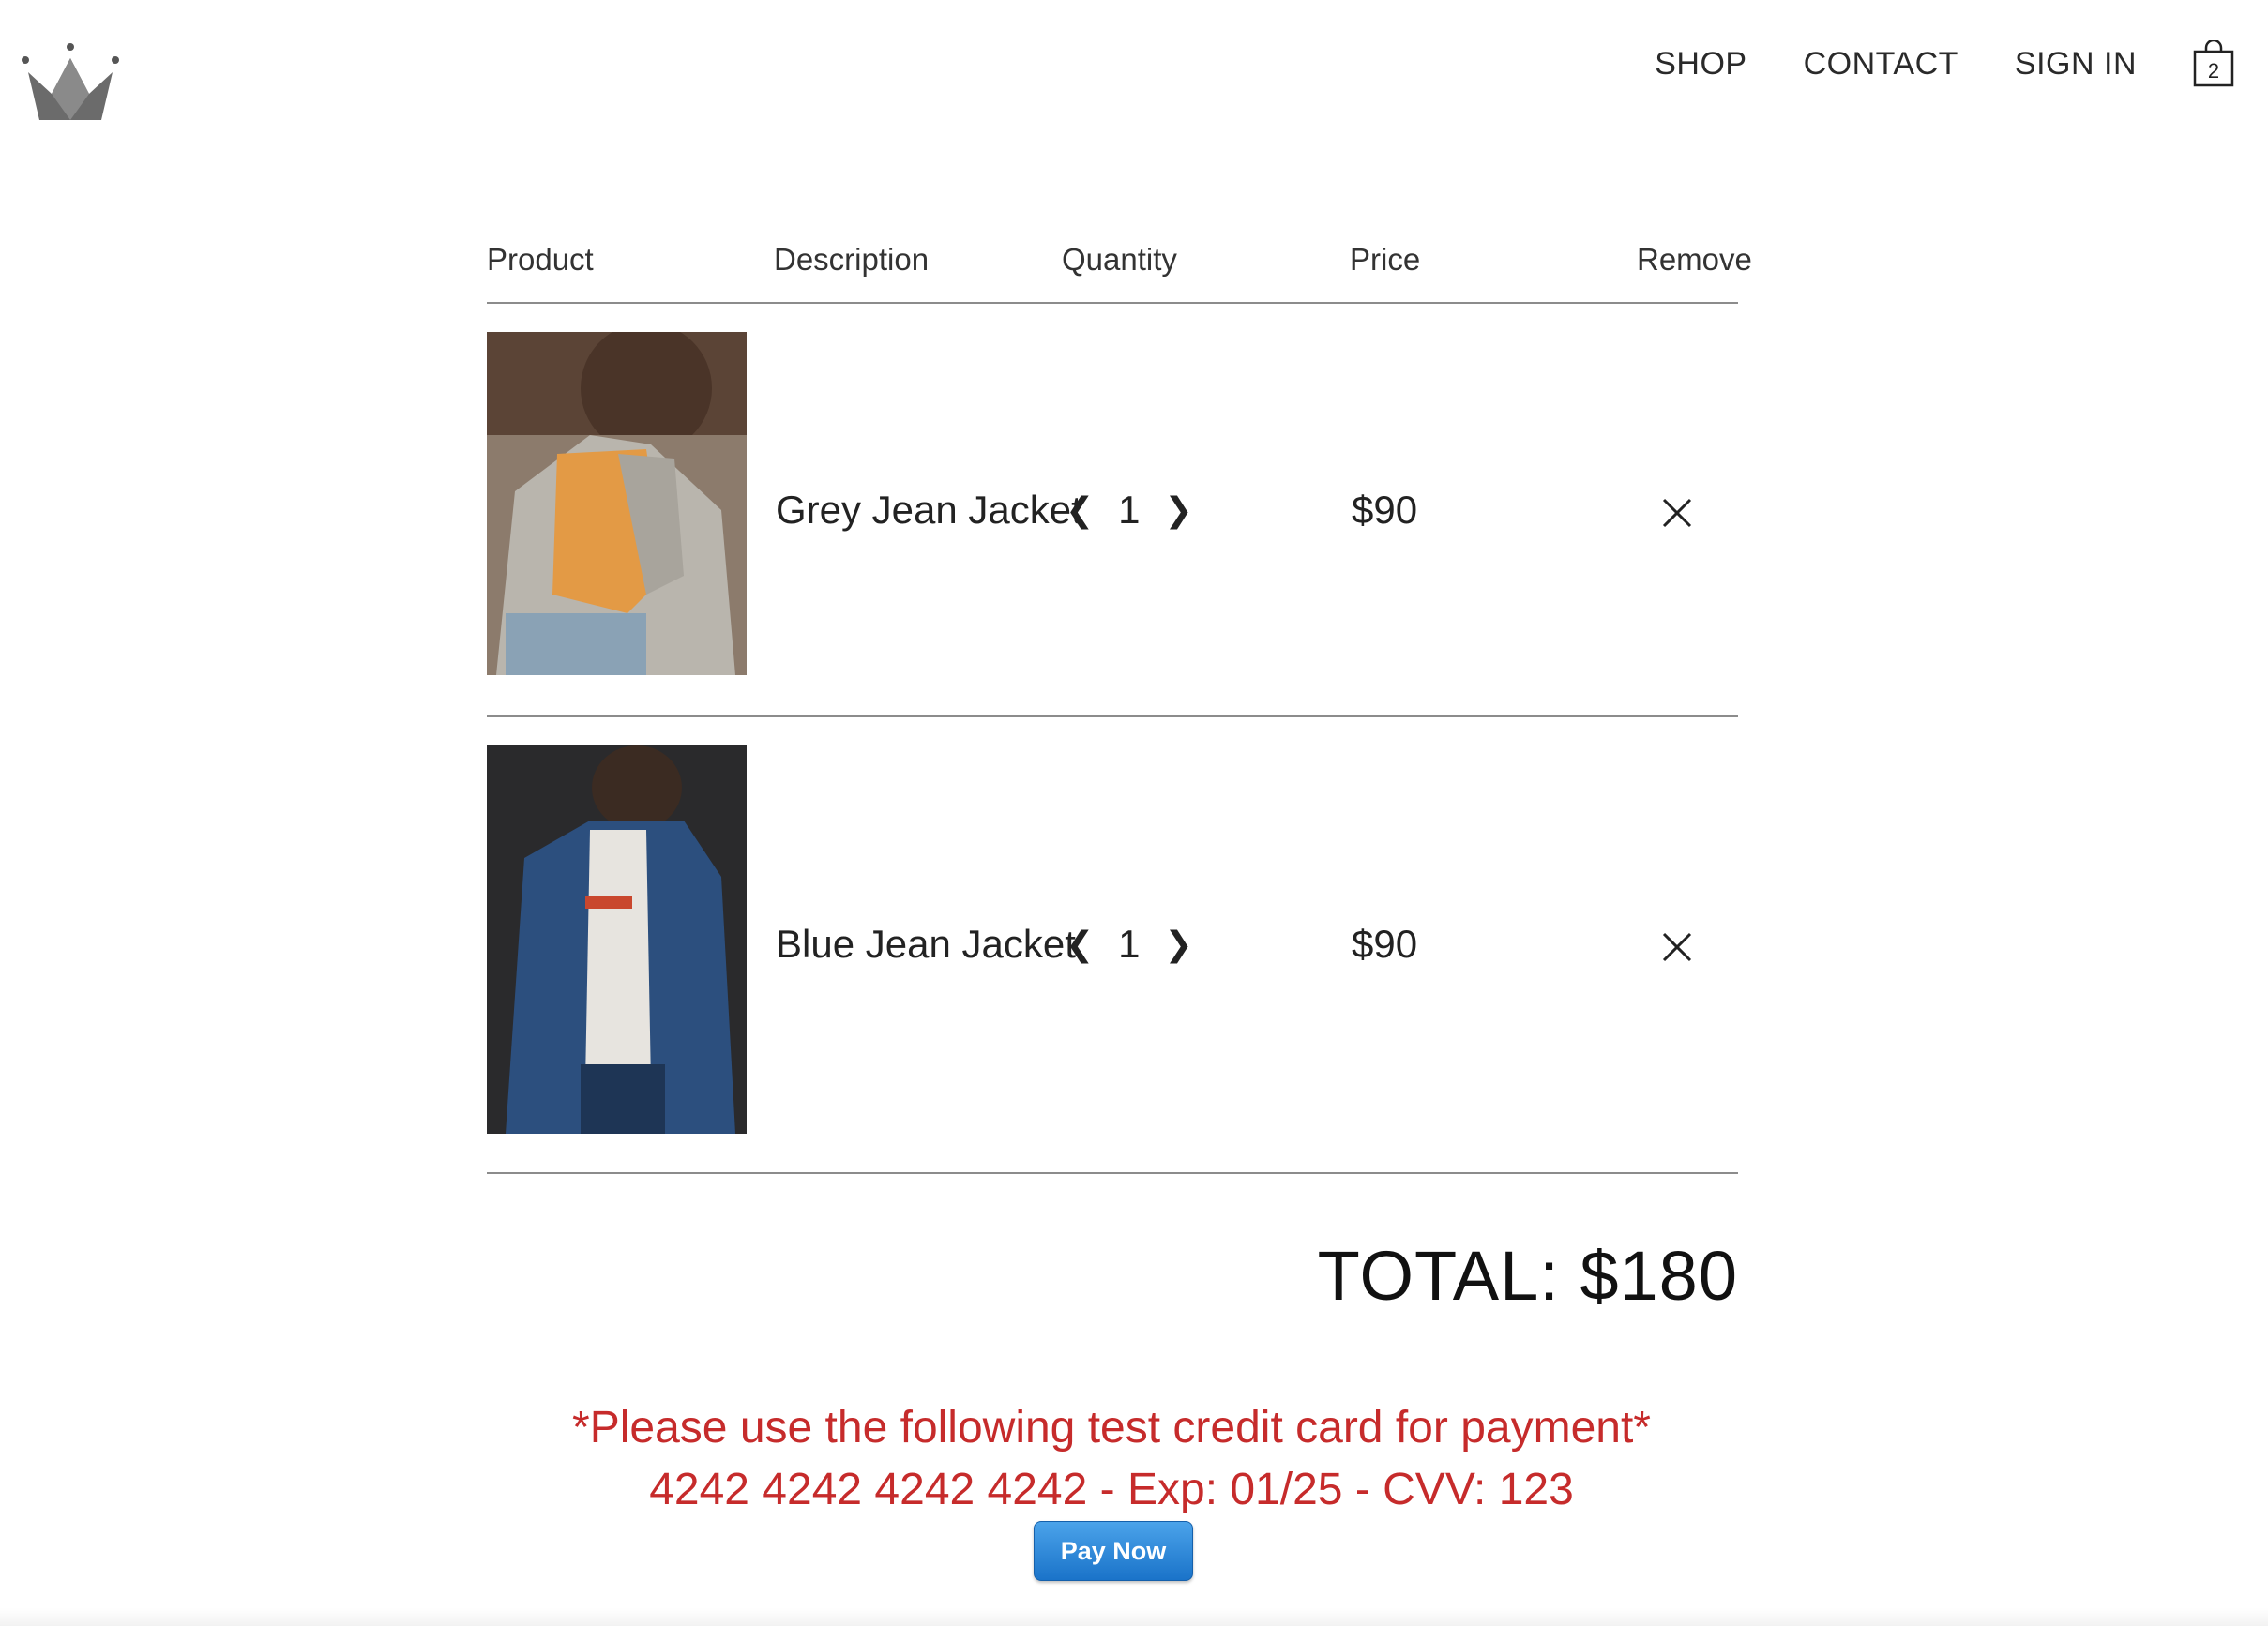 This screenshot has height=1626, width=2268. Describe the element at coordinates (2076, 64) in the screenshot. I see `nav-sign-in-link: SIGN IN` at that location.